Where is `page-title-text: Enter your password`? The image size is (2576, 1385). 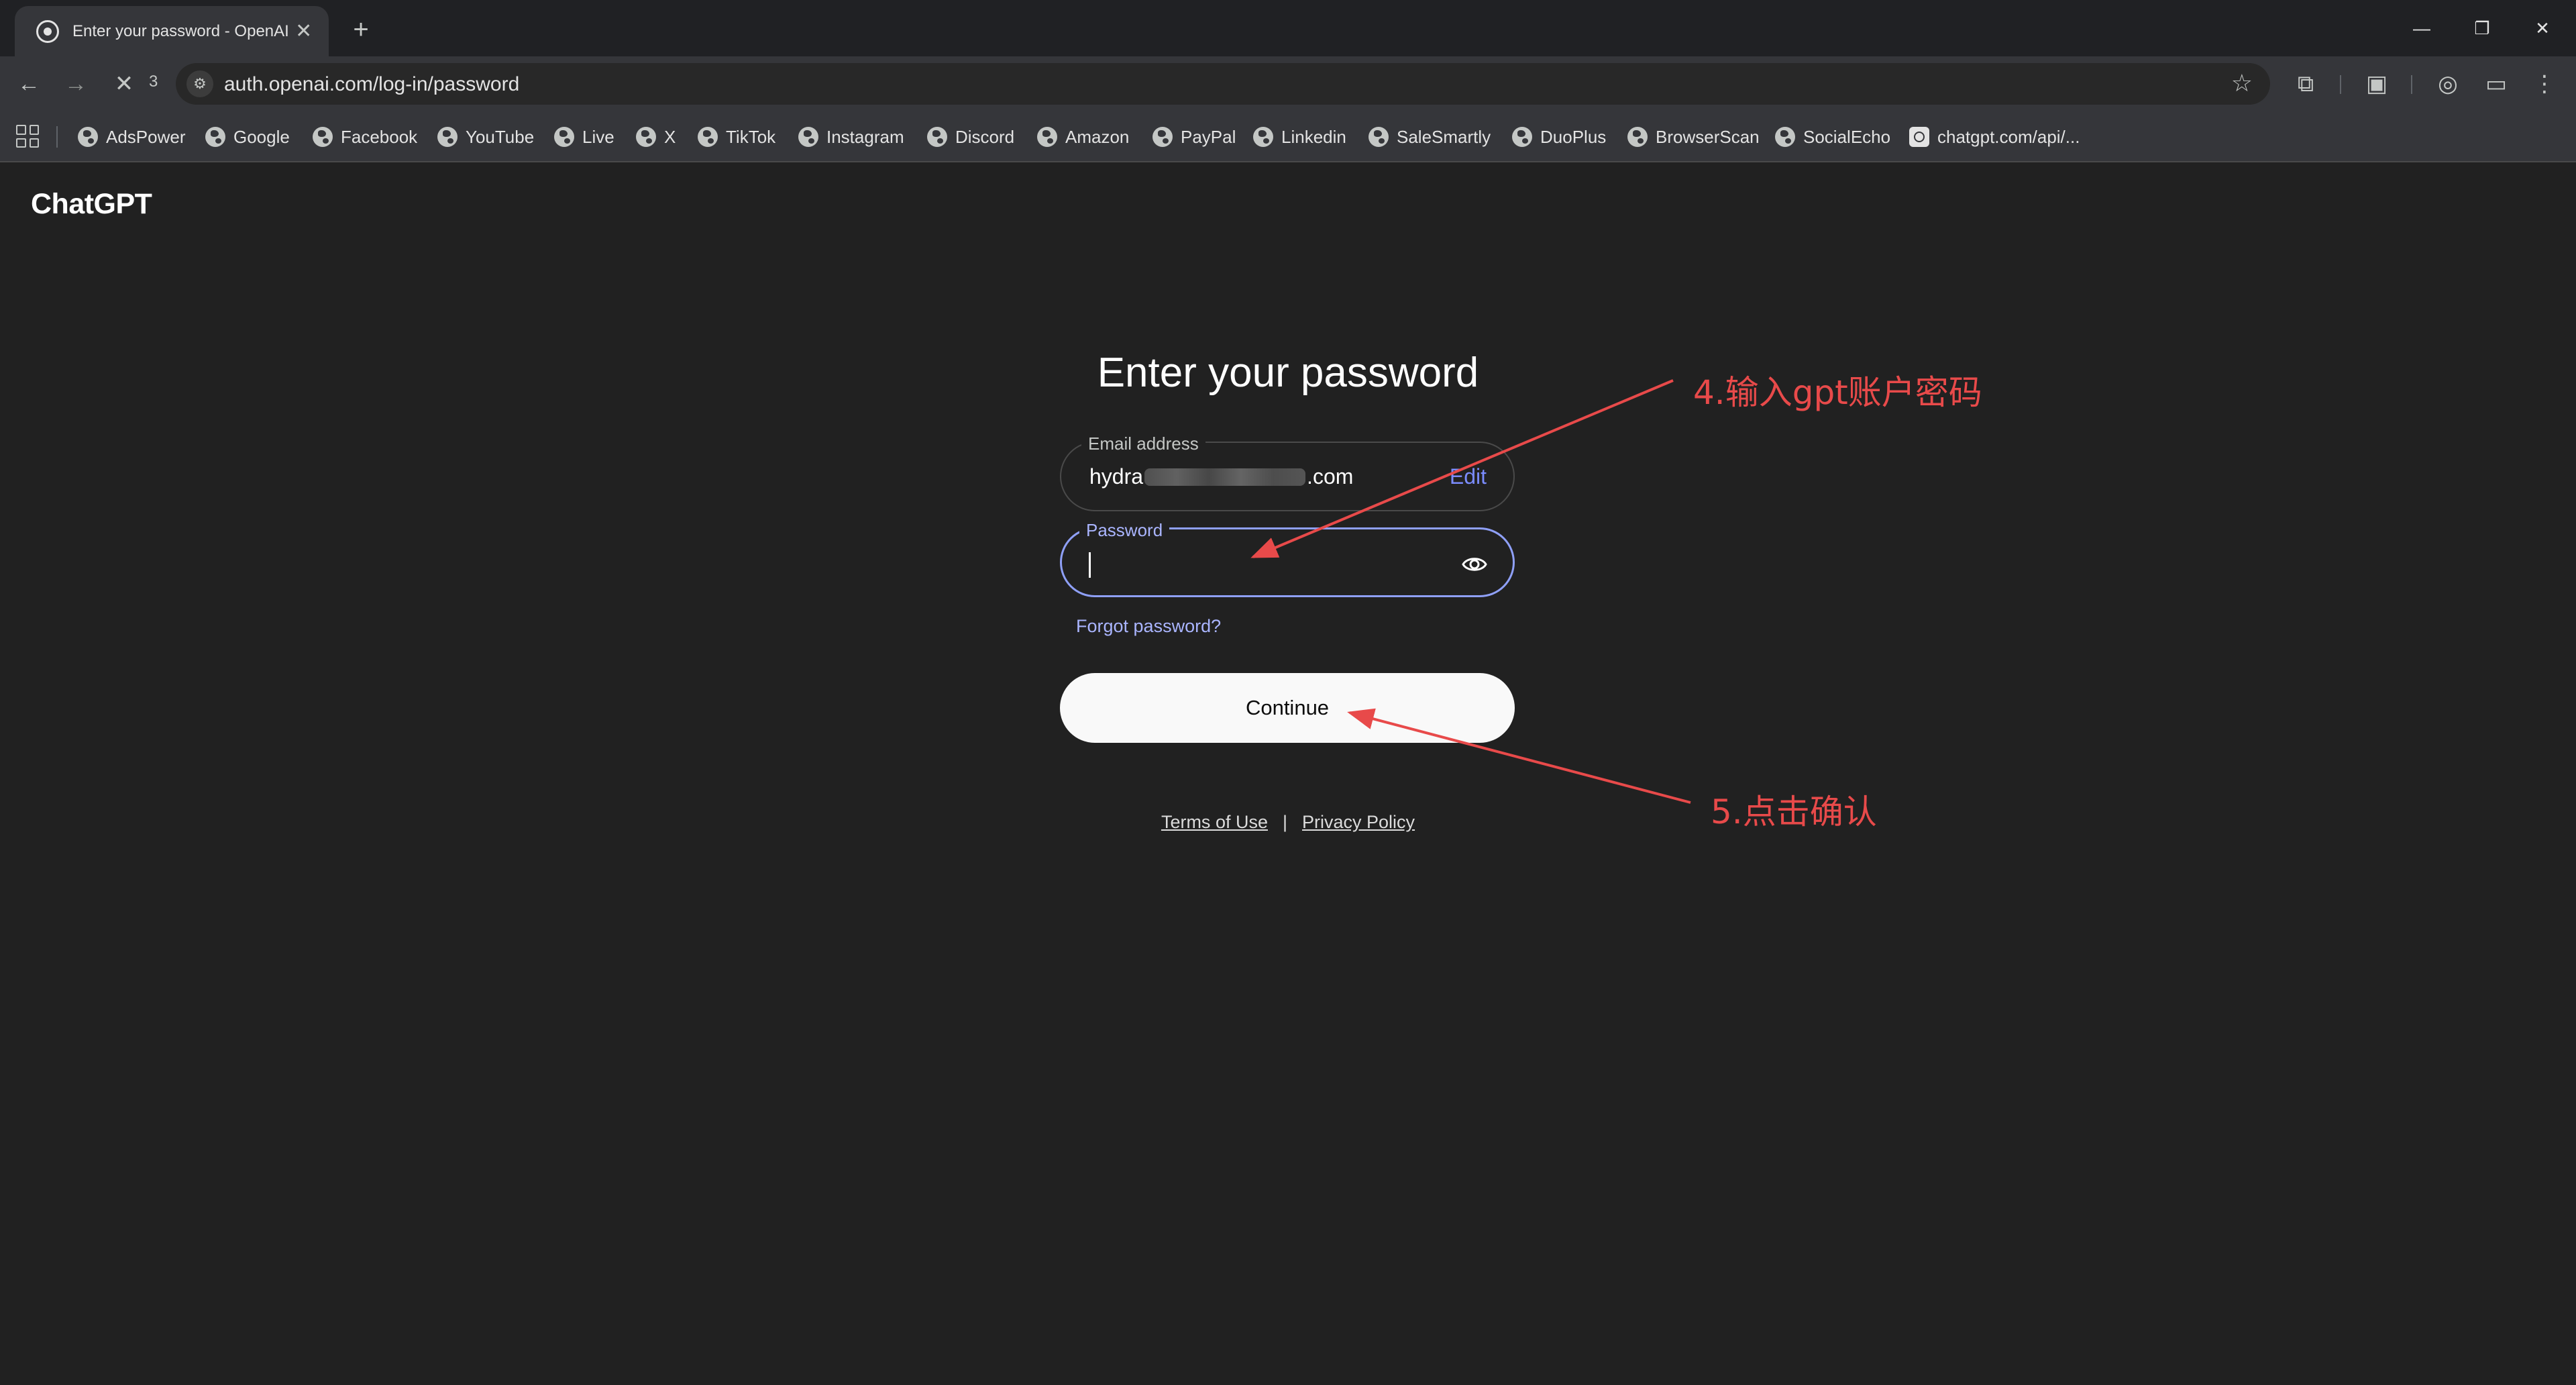
page-title-text: Enter your password is located at coordinates (1288, 373).